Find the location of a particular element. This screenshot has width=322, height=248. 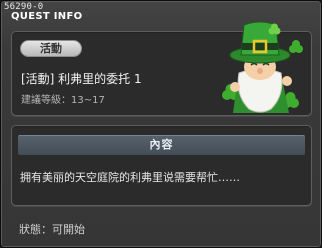

event-badge: 活動 is located at coordinates (51, 48).